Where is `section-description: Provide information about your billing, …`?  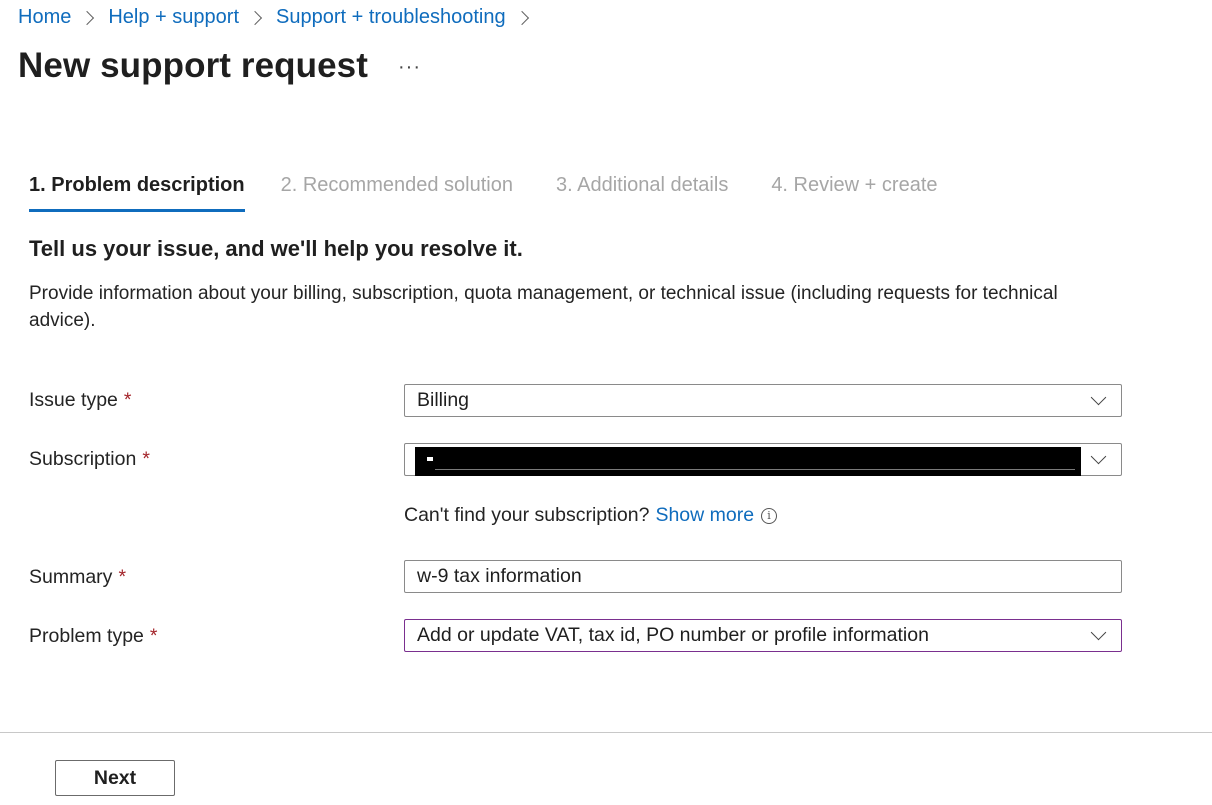 section-description: Provide information about your billing, … is located at coordinates (543, 307).